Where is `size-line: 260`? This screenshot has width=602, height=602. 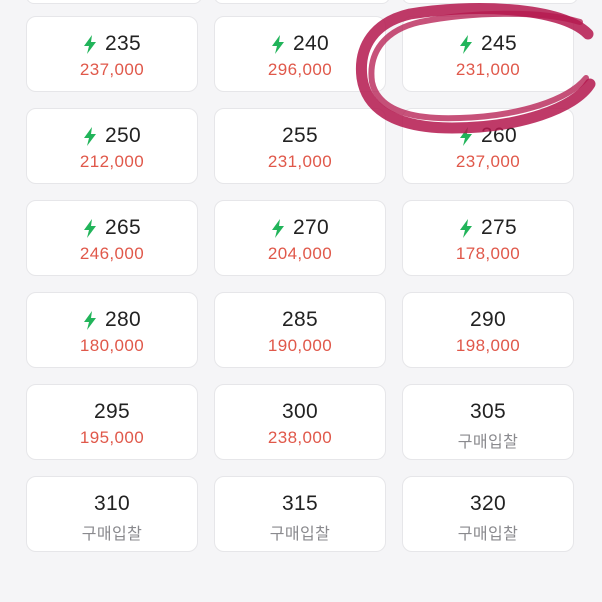
size-line: 260 is located at coordinates (488, 136).